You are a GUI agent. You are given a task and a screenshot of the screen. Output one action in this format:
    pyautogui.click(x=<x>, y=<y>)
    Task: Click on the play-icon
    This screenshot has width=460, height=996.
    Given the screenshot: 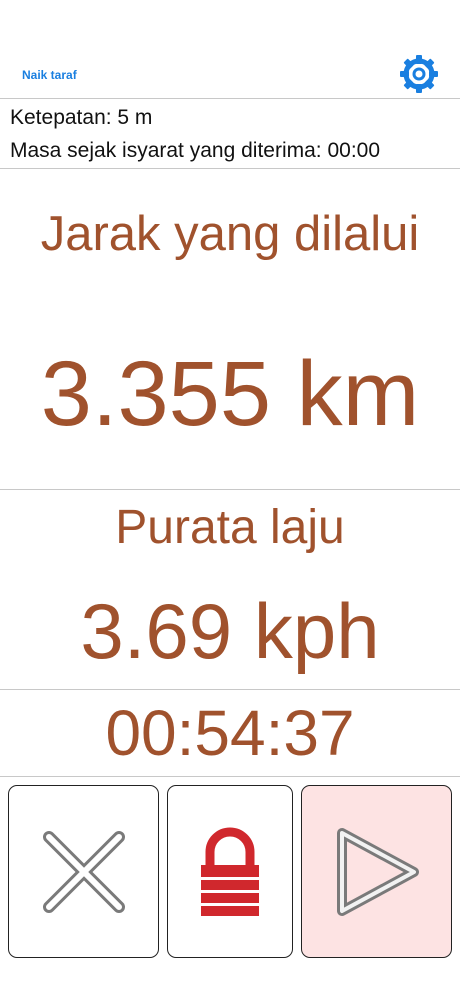 What is the action you would take?
    pyautogui.click(x=377, y=871)
    